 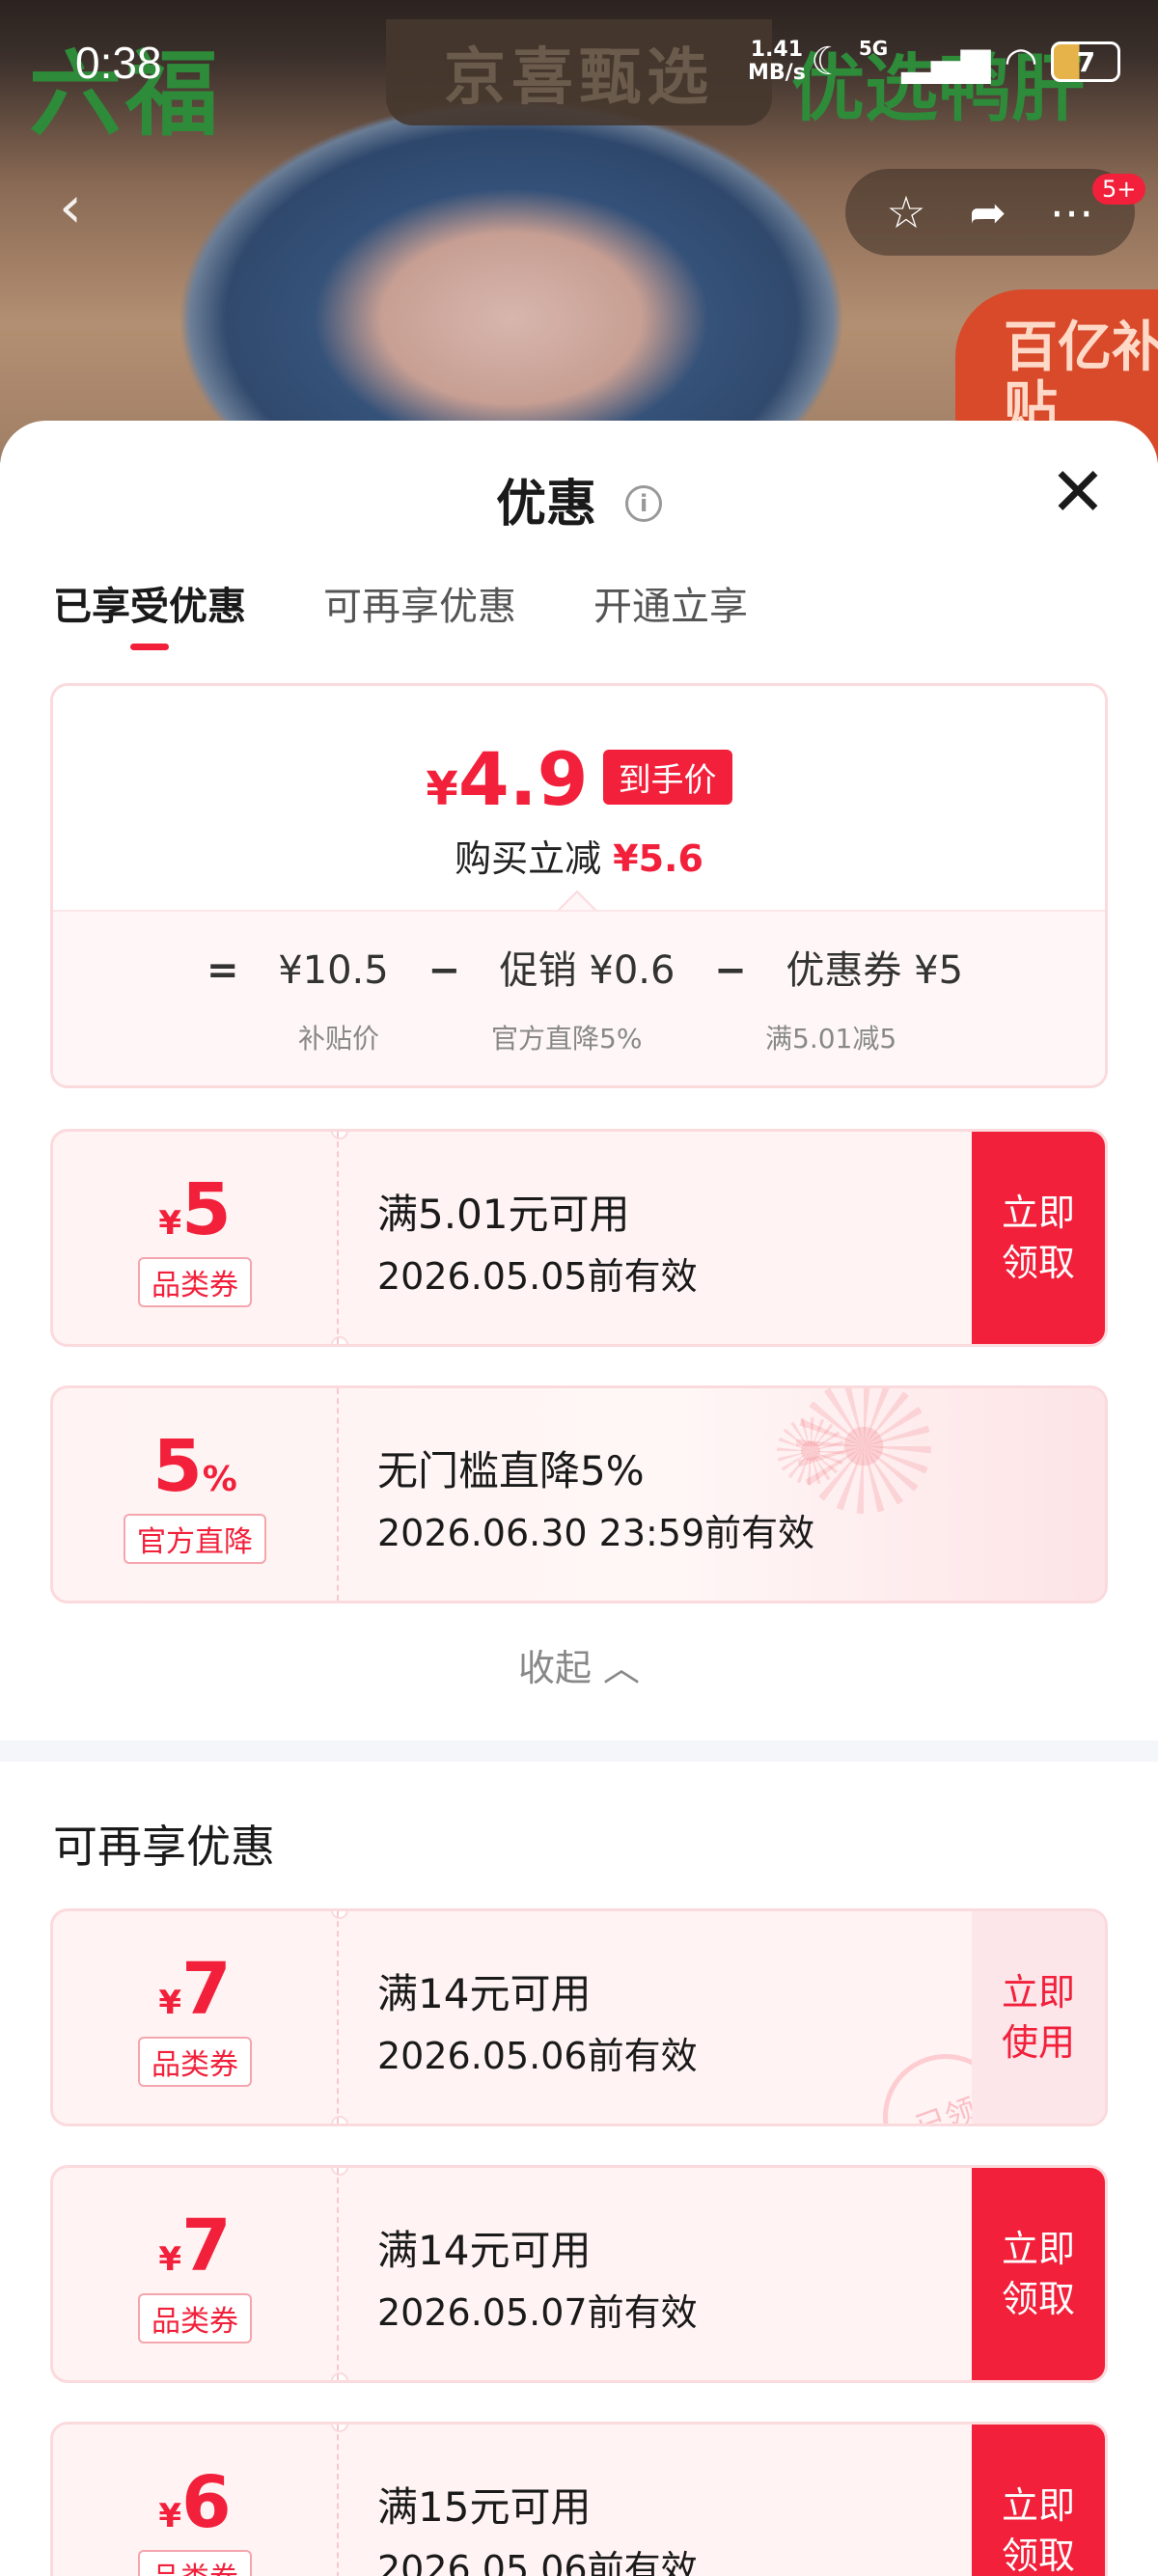 What do you see at coordinates (1078, 495) in the screenshot?
I see `close-button: ✕` at bounding box center [1078, 495].